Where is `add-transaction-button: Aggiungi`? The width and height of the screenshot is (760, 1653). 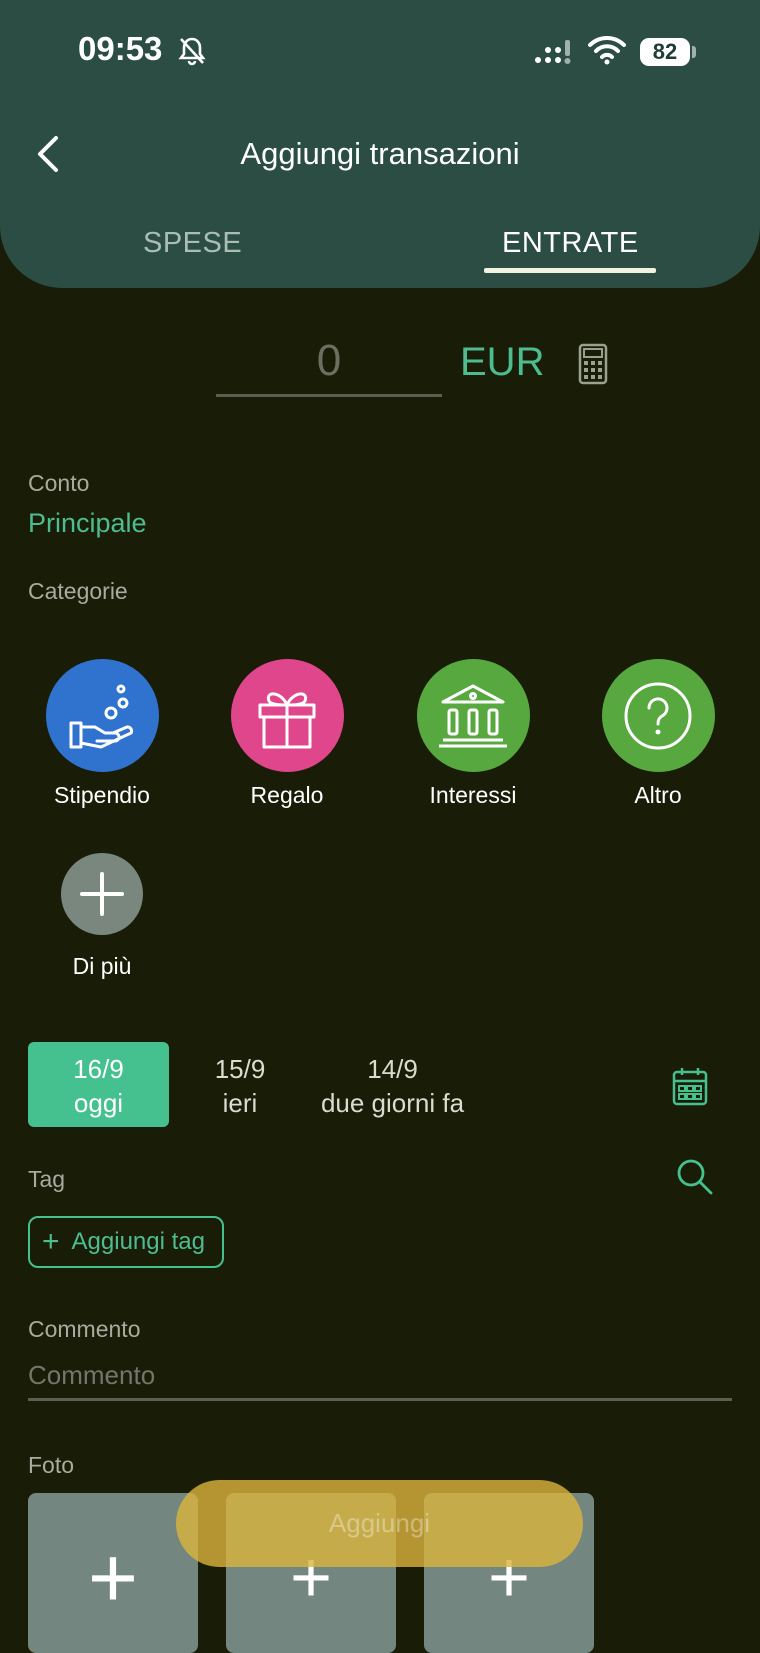 add-transaction-button: Aggiungi is located at coordinates (379, 1523).